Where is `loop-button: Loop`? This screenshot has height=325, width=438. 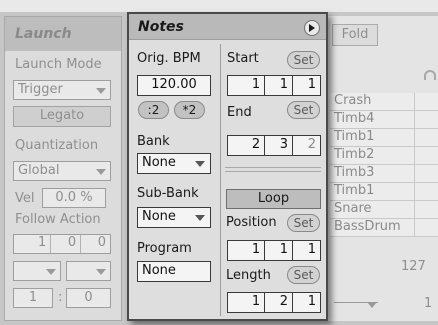
loop-button: Loop is located at coordinates (273, 199).